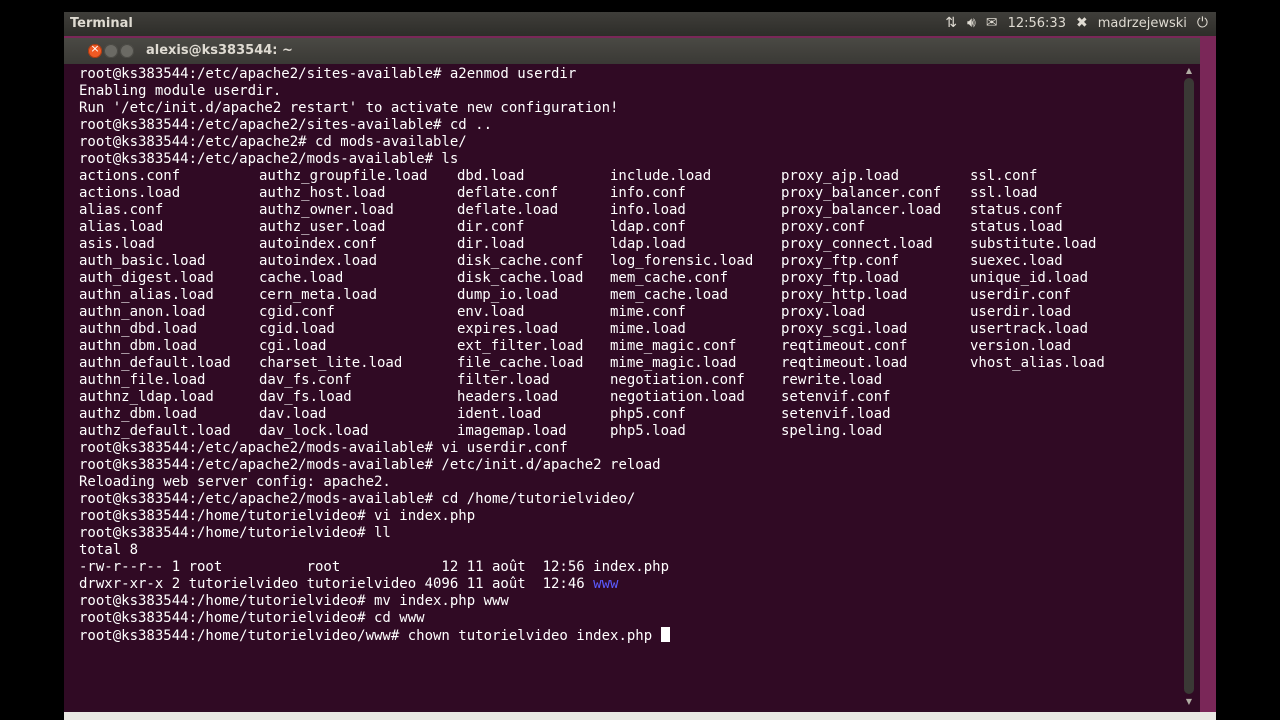 The height and width of the screenshot is (720, 1280). What do you see at coordinates (508, 210) in the screenshot?
I see `ls-entry: deflate.load` at bounding box center [508, 210].